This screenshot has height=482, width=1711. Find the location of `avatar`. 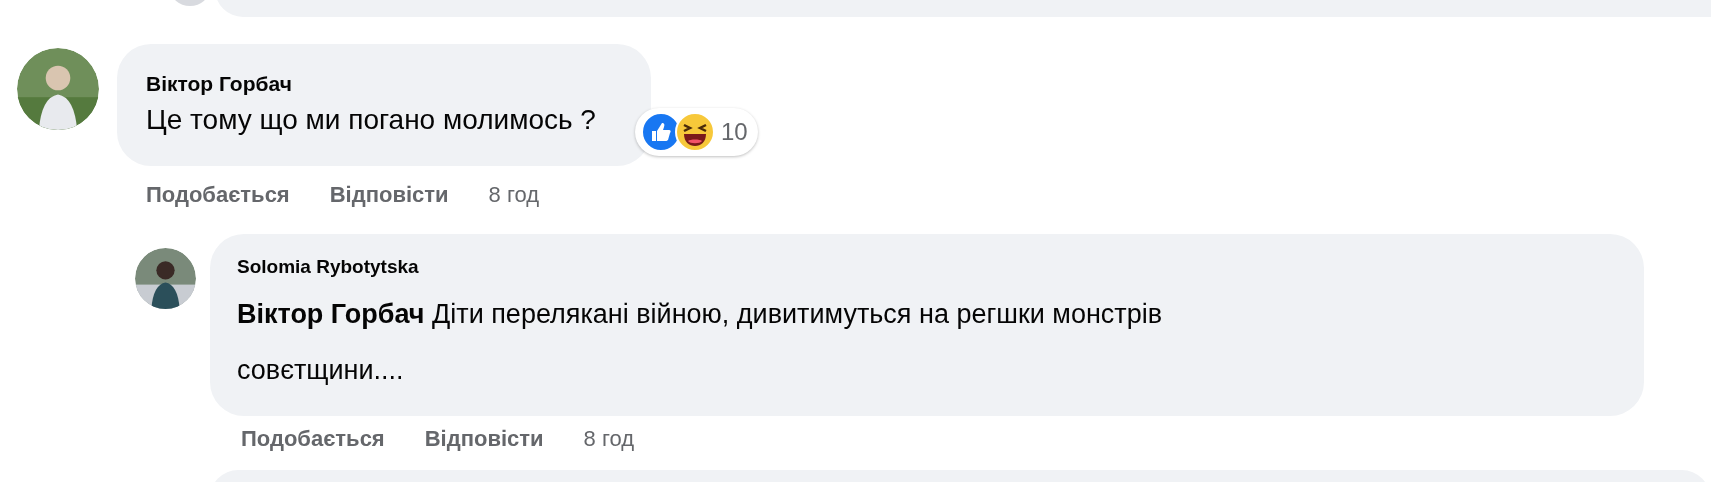

avatar is located at coordinates (165, 278).